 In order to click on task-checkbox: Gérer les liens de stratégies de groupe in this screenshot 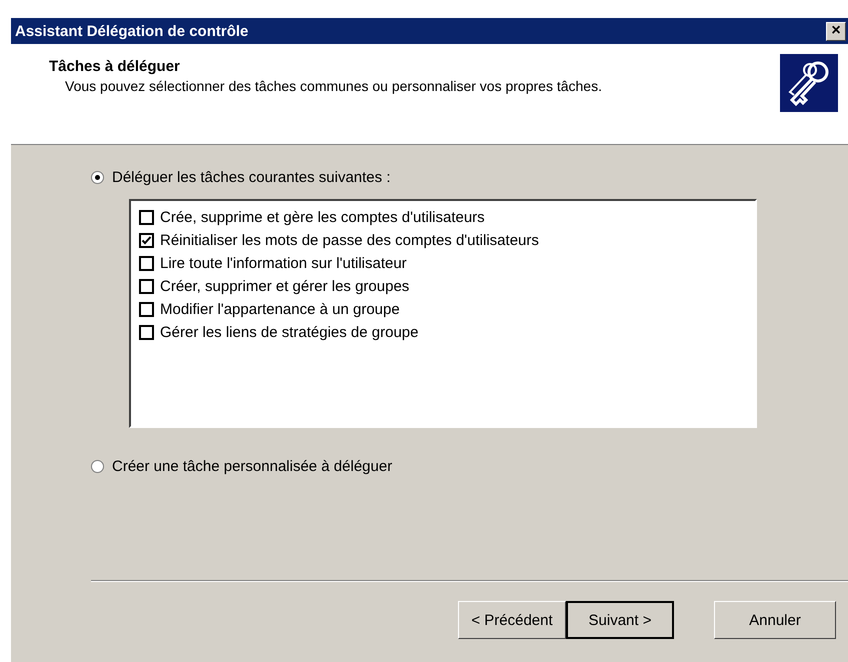, I will do `click(443, 332)`.